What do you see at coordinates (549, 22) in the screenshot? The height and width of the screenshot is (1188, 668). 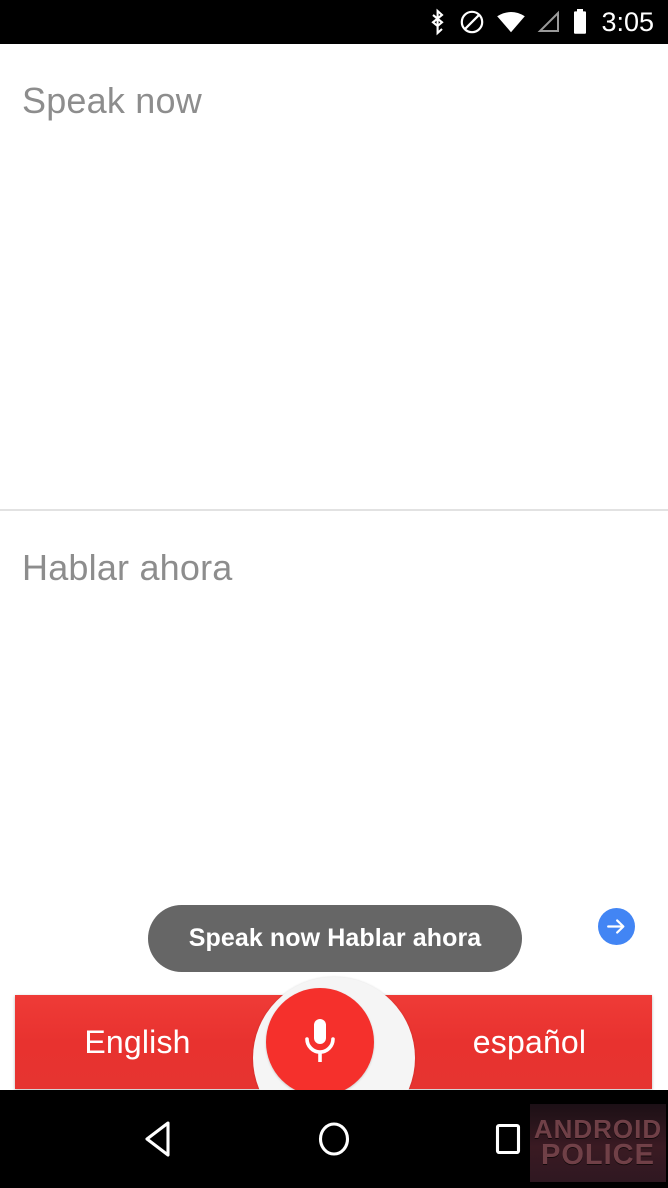 I see `cellular-signal-icon` at bounding box center [549, 22].